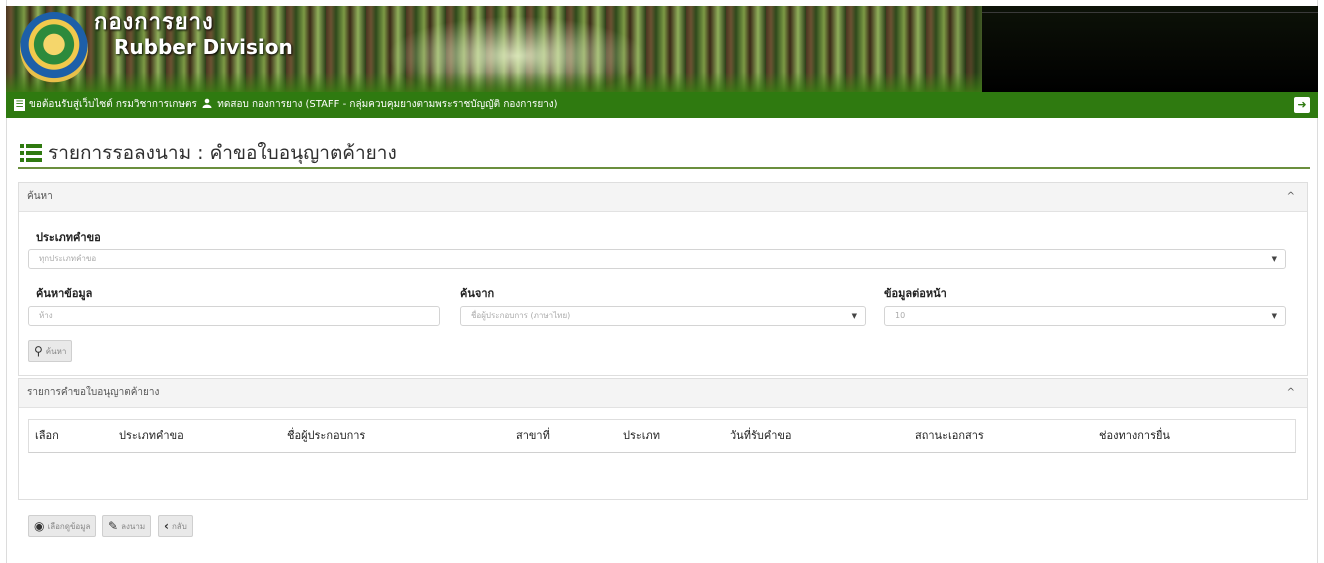 The height and width of the screenshot is (563, 1324). Describe the element at coordinates (761, 436) in the screenshot. I see `column-header-received-date: วันที่รับคำขอ` at that location.